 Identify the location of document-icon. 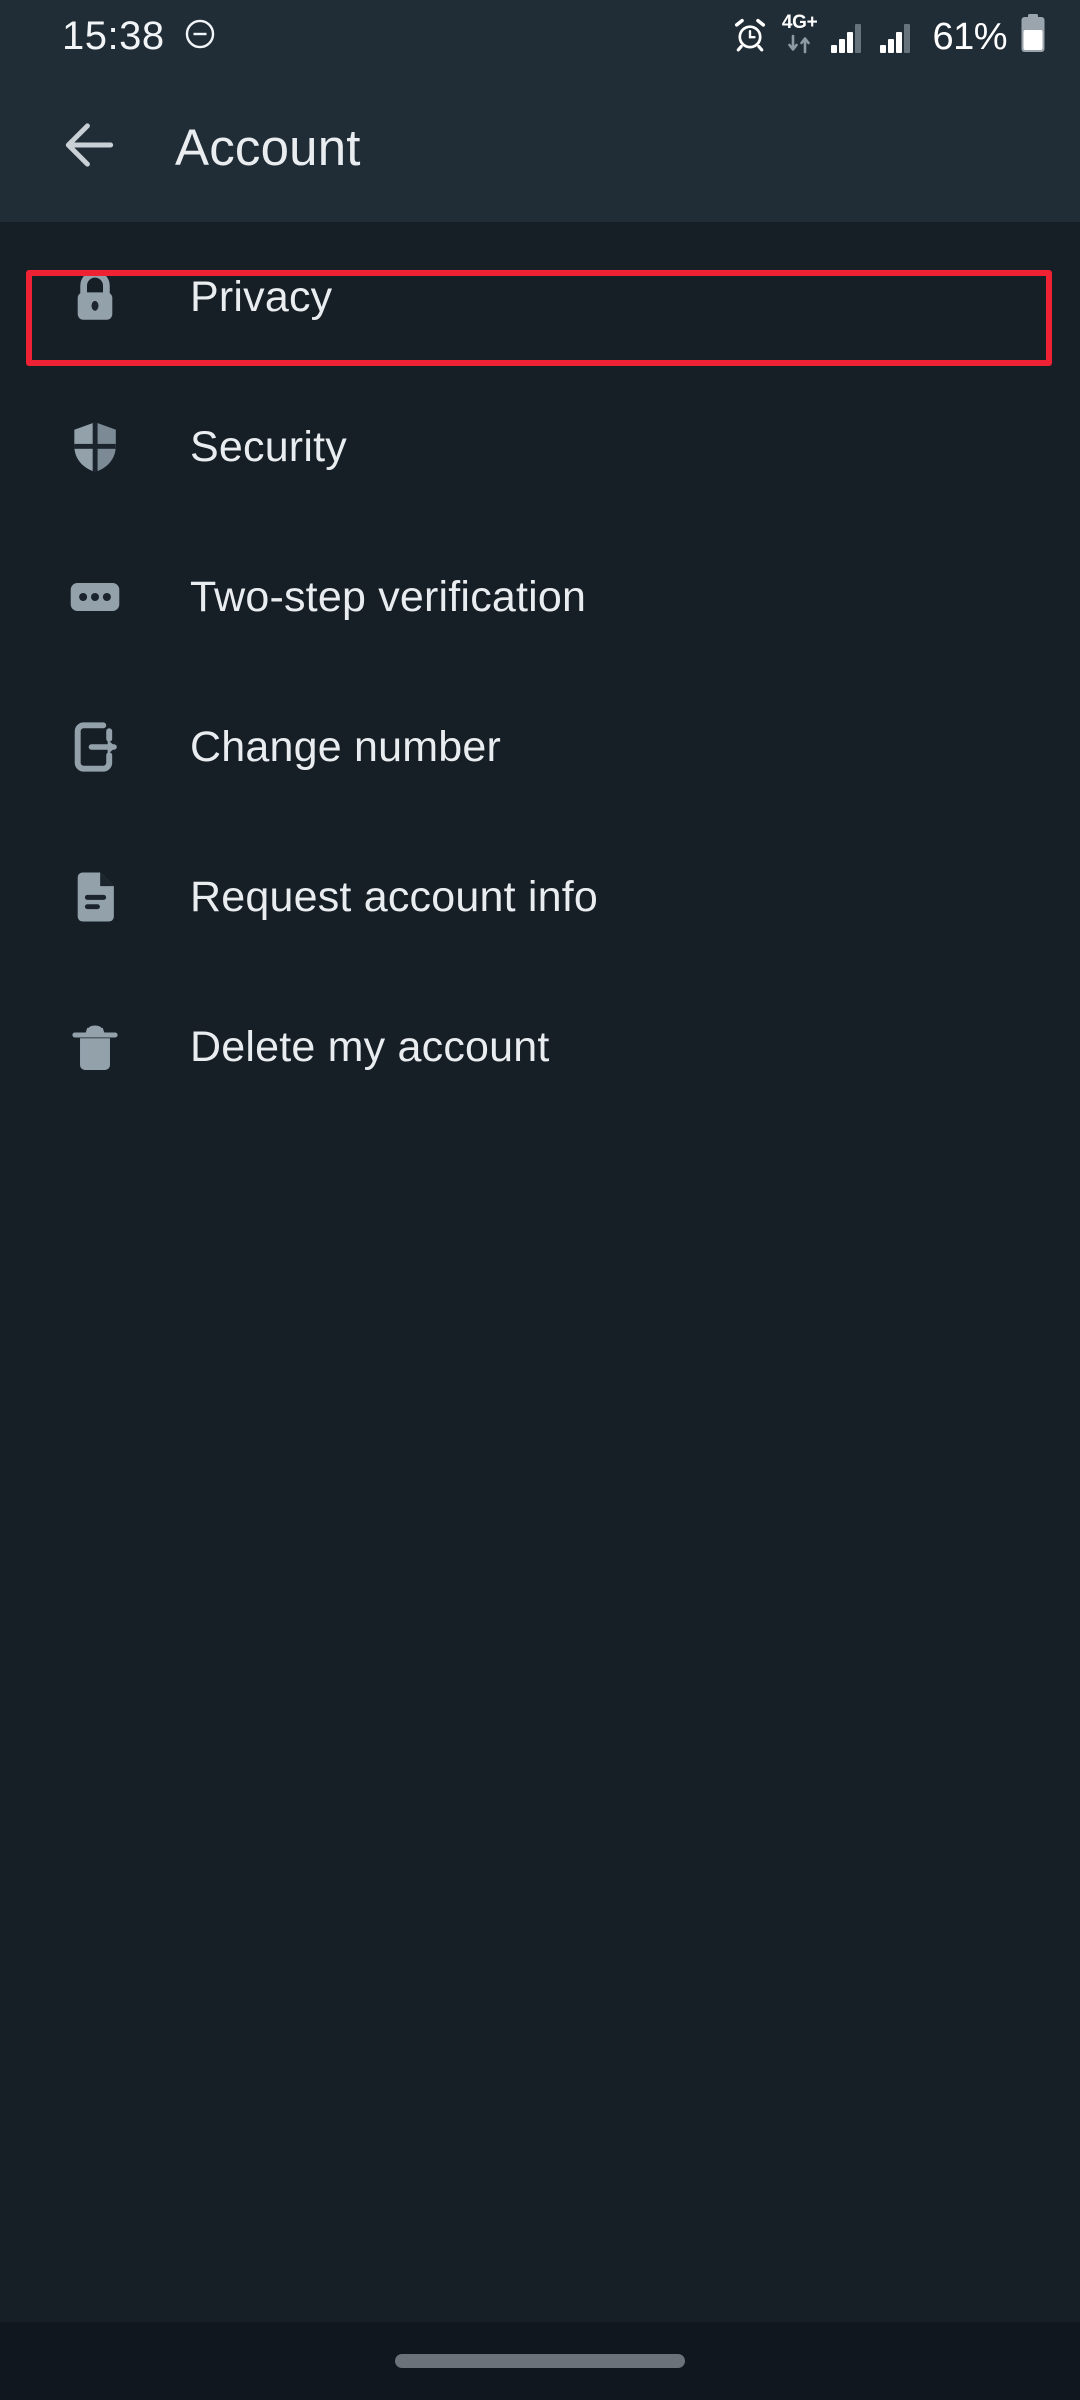
(95, 897).